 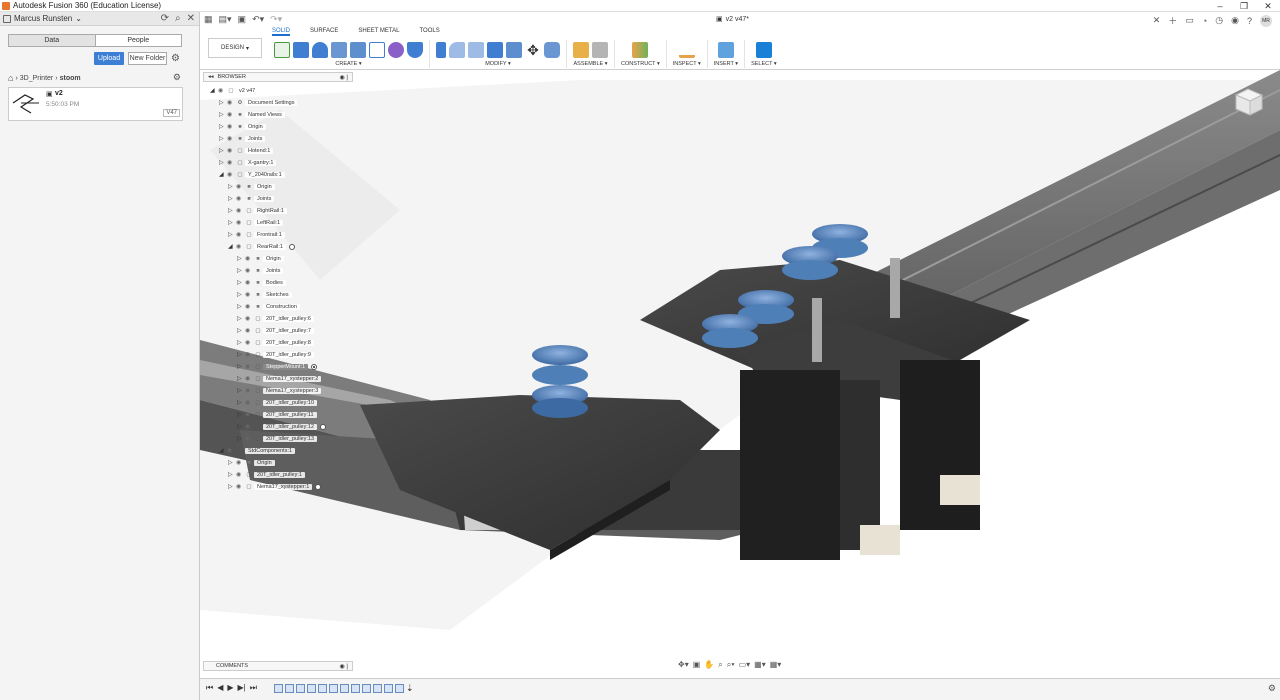 What do you see at coordinates (282, 426) in the screenshot?
I see `browser-node-20t-idler-pulley-12: ▷ ◉ ▢ 20T_idler_pulley:12` at bounding box center [282, 426].